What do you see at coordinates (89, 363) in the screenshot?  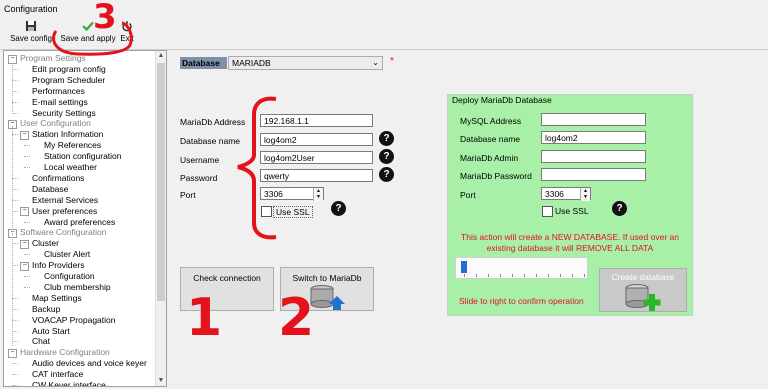 I see `tree-item: Audio devices and voice keyer` at bounding box center [89, 363].